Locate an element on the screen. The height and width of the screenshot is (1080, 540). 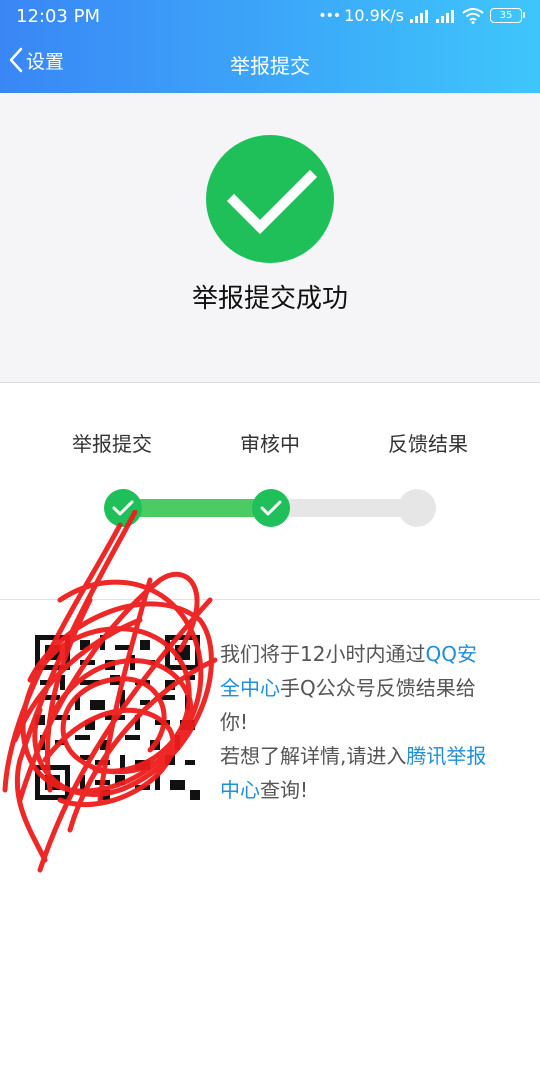
step-dot-review is located at coordinates (271, 508).